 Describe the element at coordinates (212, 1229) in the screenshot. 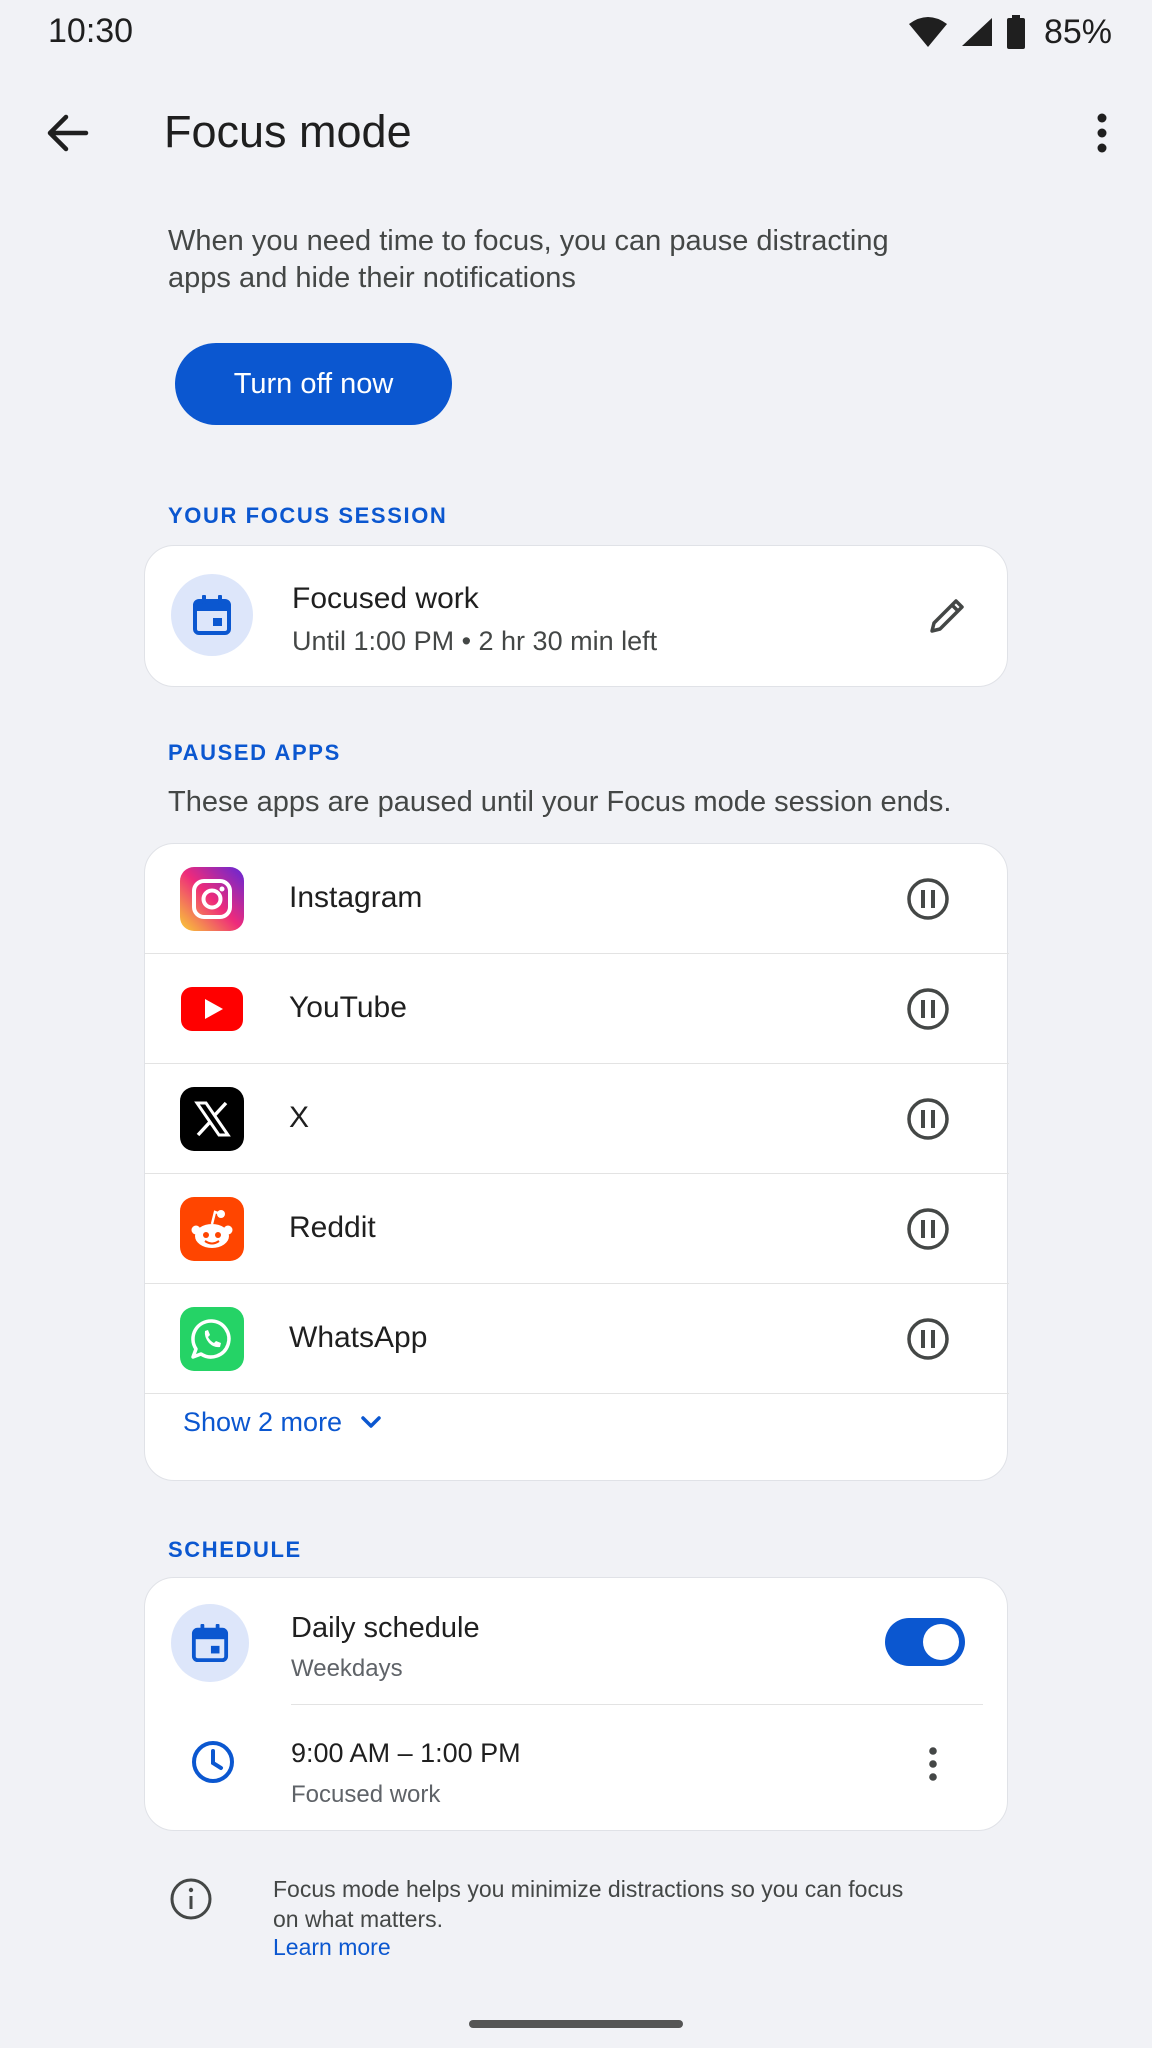

I see `reddit-icon` at that location.